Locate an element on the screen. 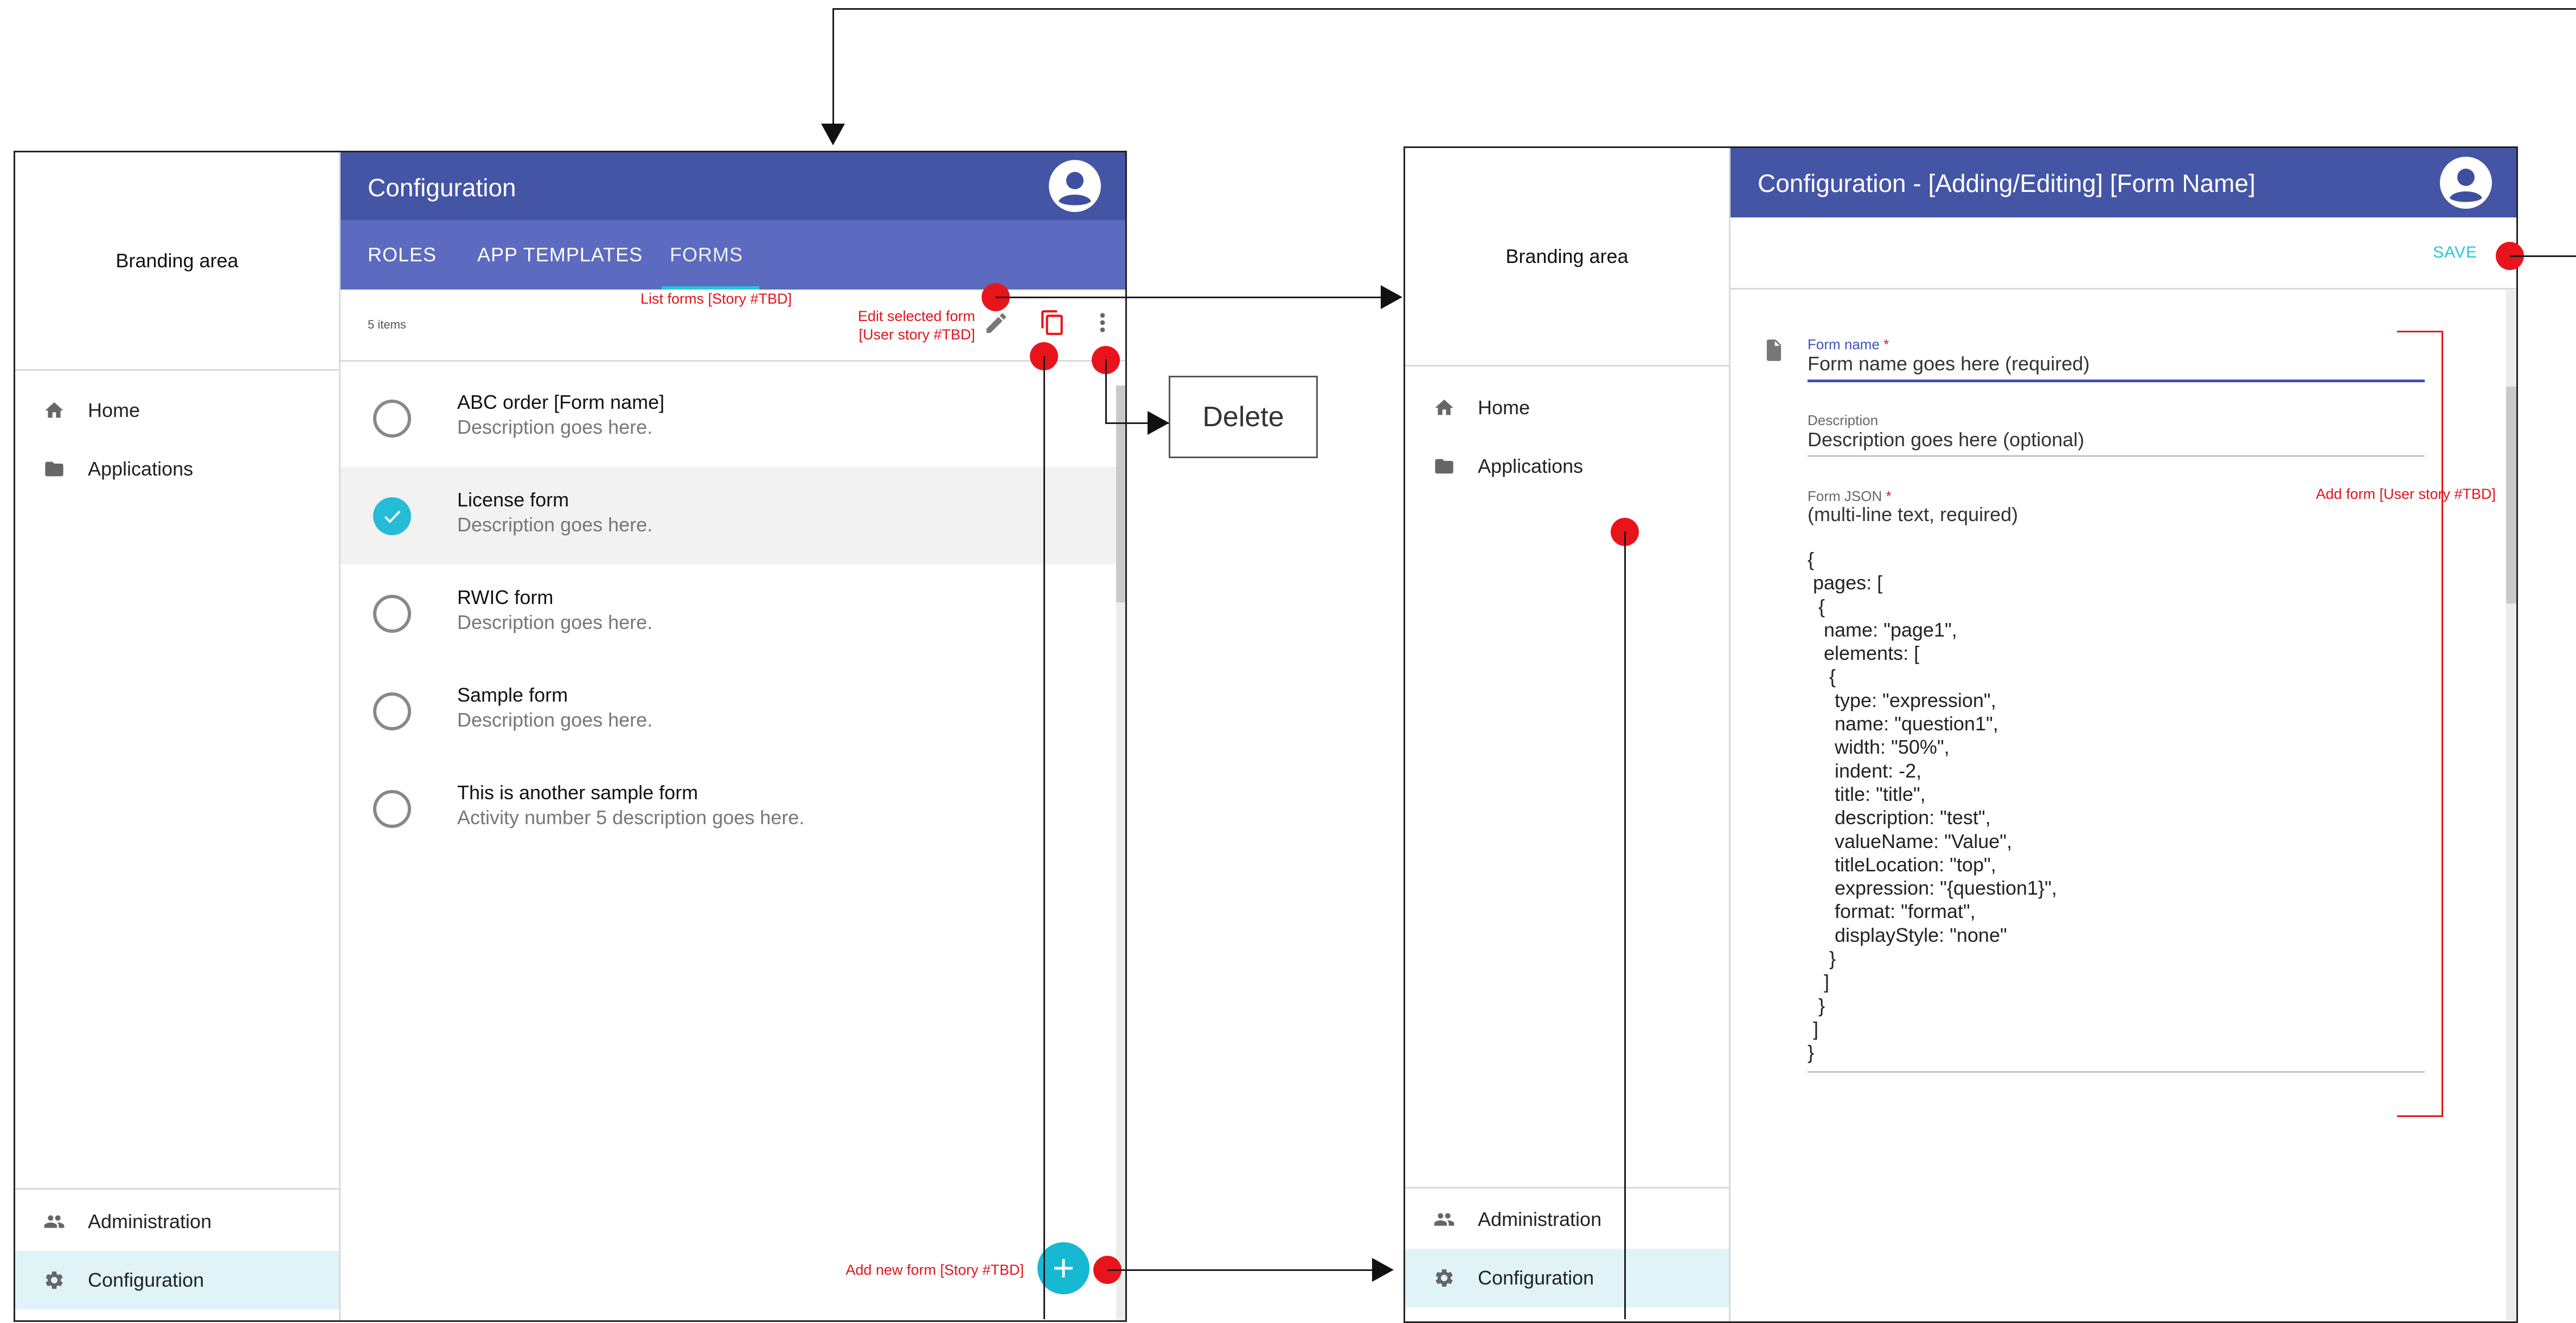 Image resolution: width=2576 pixels, height=1323 pixels. form-name-input: Form name goes here (required) is located at coordinates (2116, 367).